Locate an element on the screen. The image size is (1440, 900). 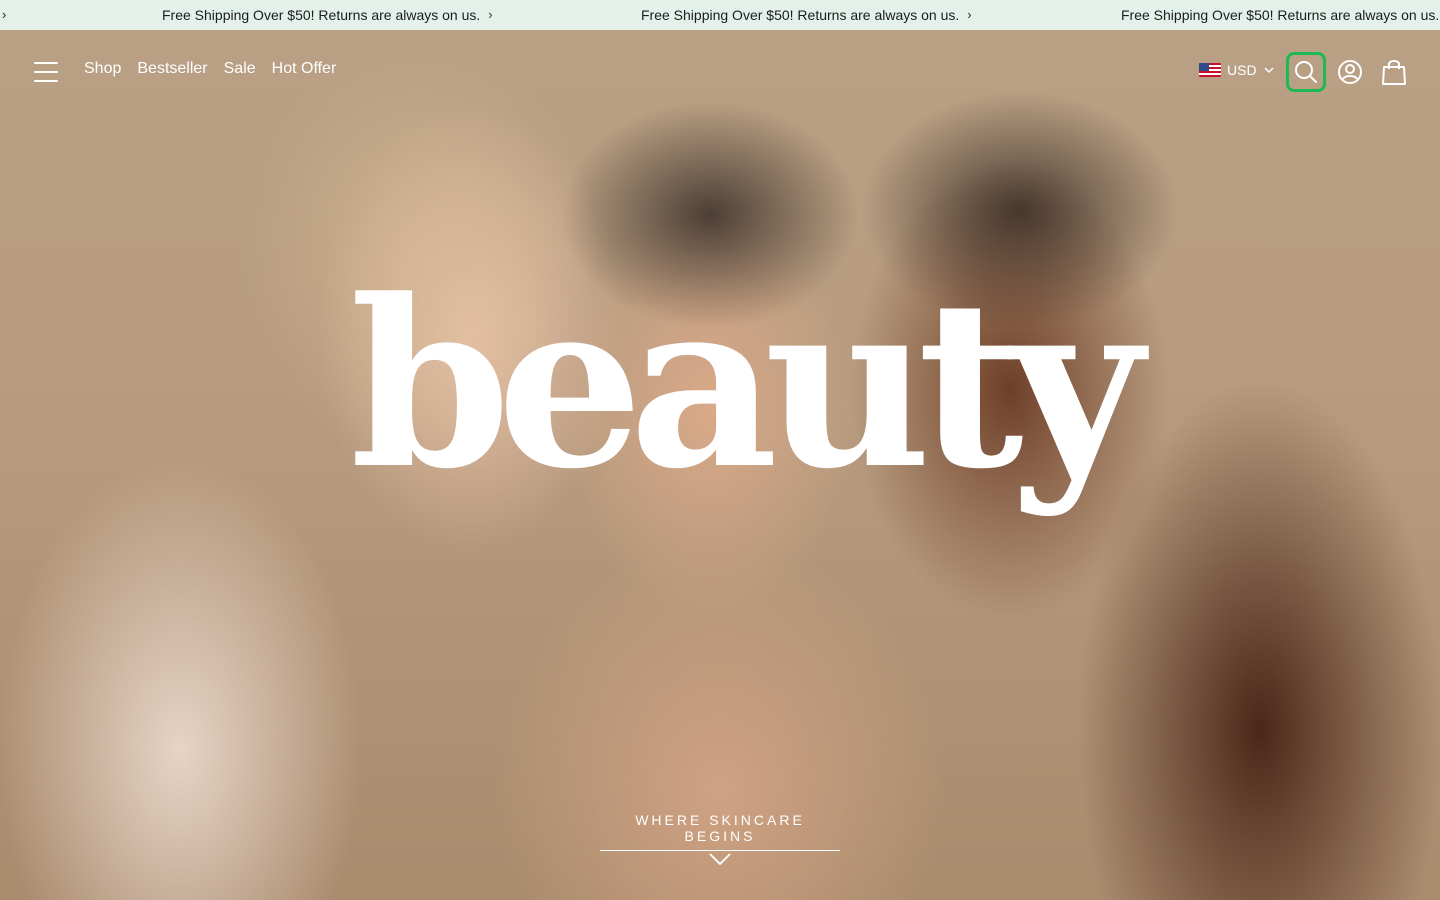
currency-selector: USD is located at coordinates (1237, 70).